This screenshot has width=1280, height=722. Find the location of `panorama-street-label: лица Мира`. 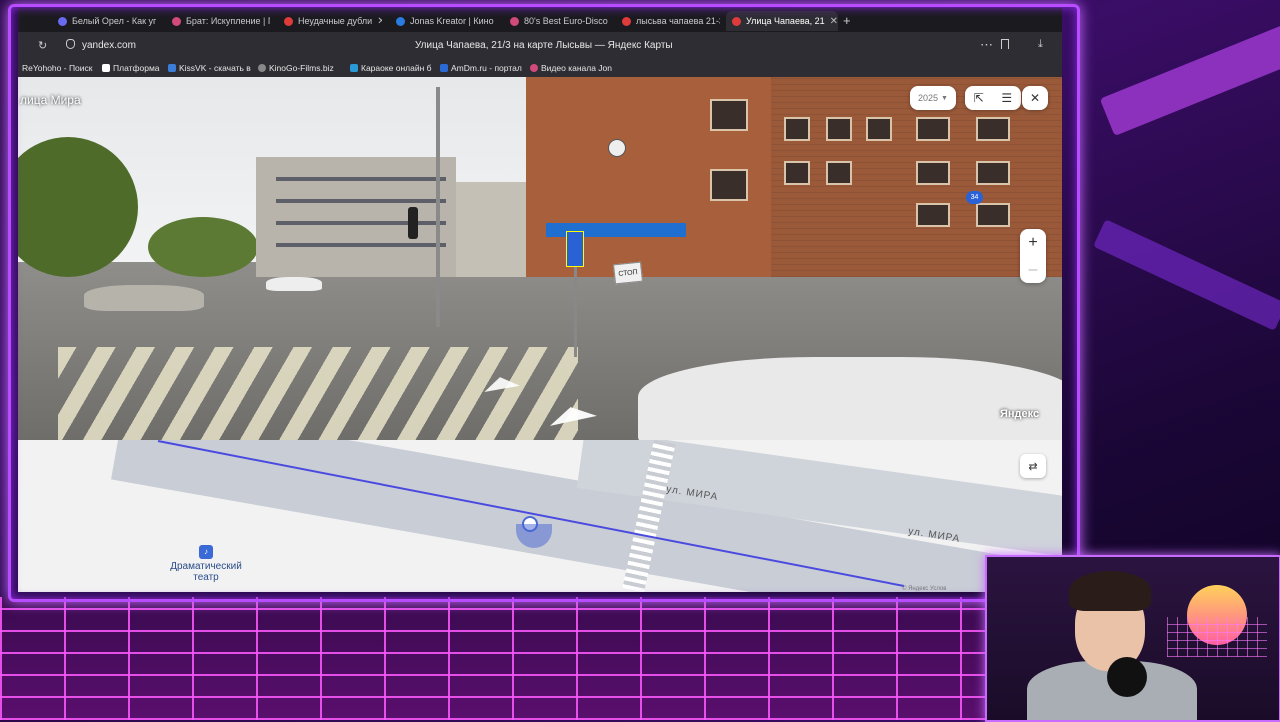

panorama-street-label: лица Мира is located at coordinates (50, 100).